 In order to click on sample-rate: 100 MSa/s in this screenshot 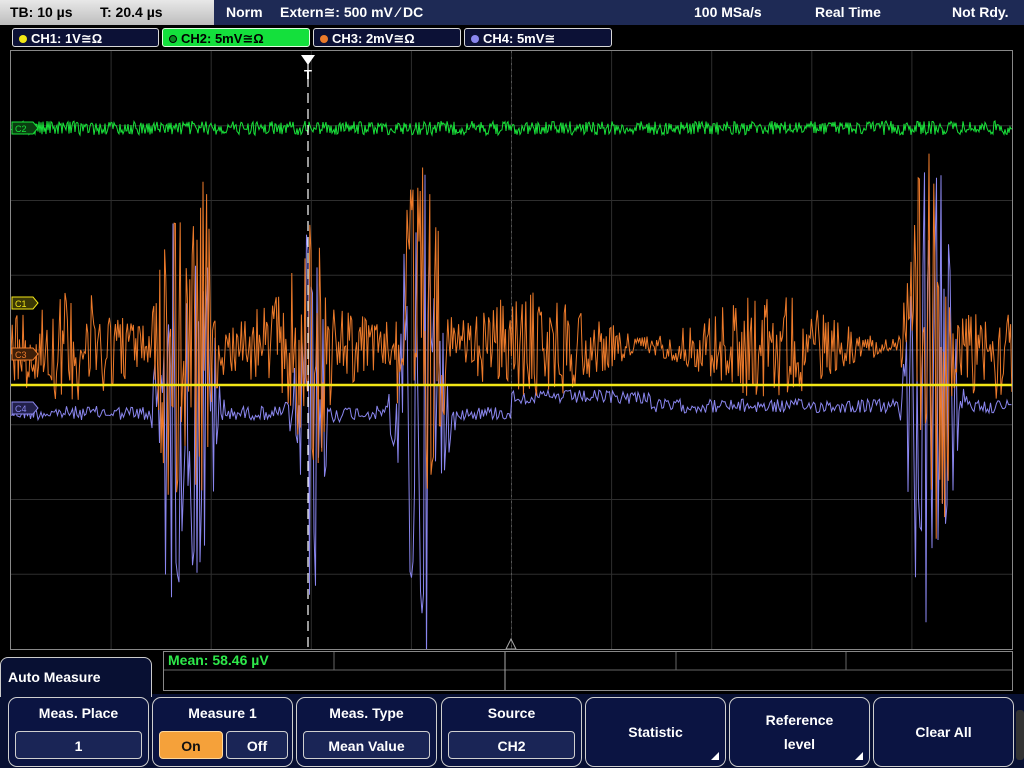, I will do `click(728, 12)`.